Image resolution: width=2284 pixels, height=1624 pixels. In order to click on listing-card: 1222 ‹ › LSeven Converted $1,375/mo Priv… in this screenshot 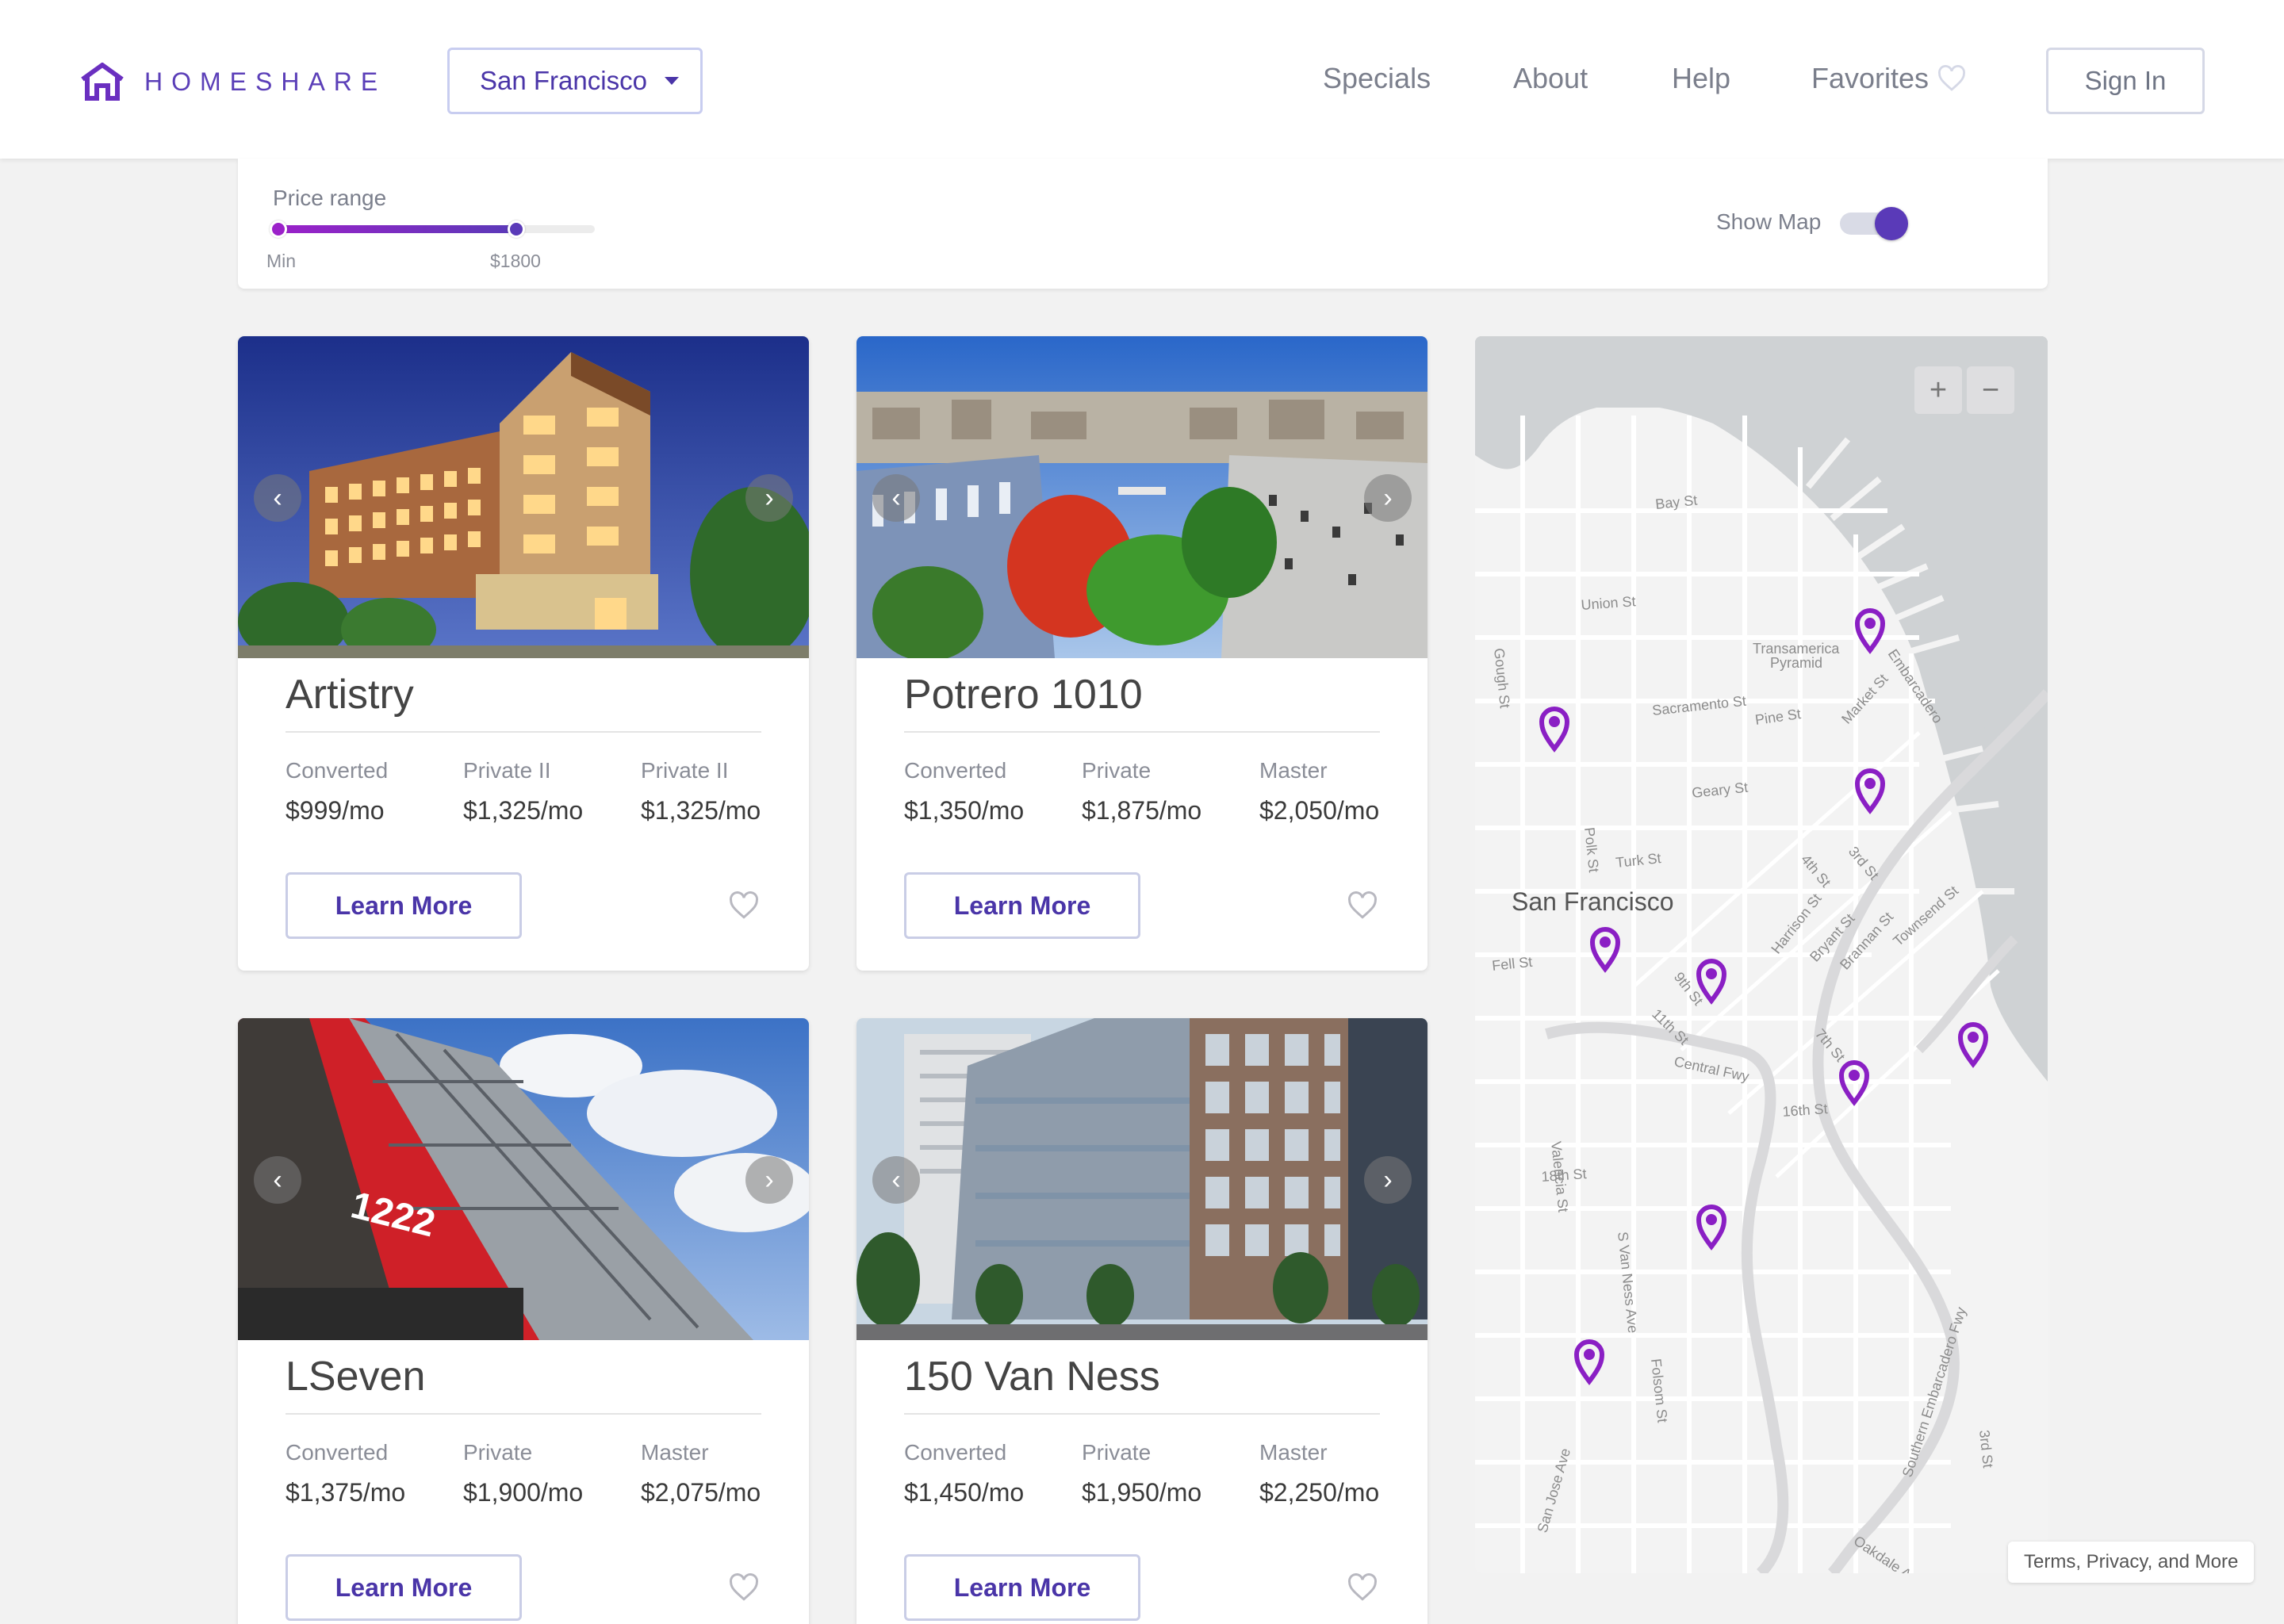, I will do `click(523, 1321)`.